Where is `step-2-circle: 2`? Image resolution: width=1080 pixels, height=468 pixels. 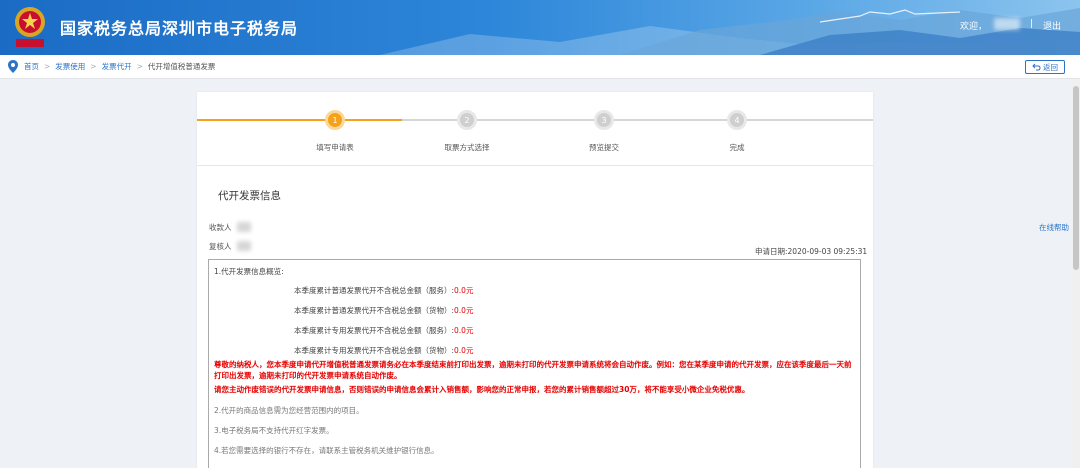
step-2-circle: 2 is located at coordinates (467, 120).